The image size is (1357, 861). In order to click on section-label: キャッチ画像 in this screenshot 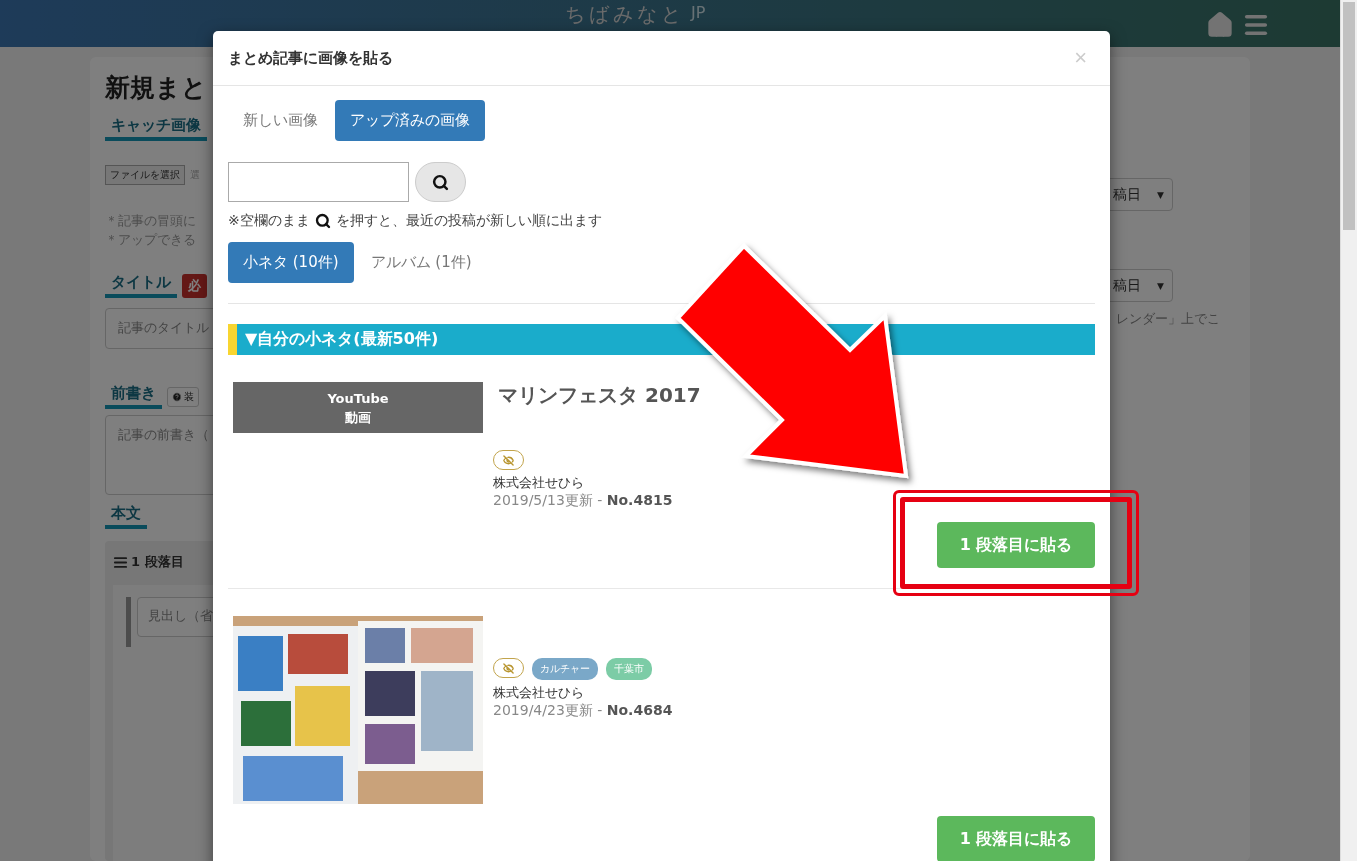, I will do `click(156, 128)`.